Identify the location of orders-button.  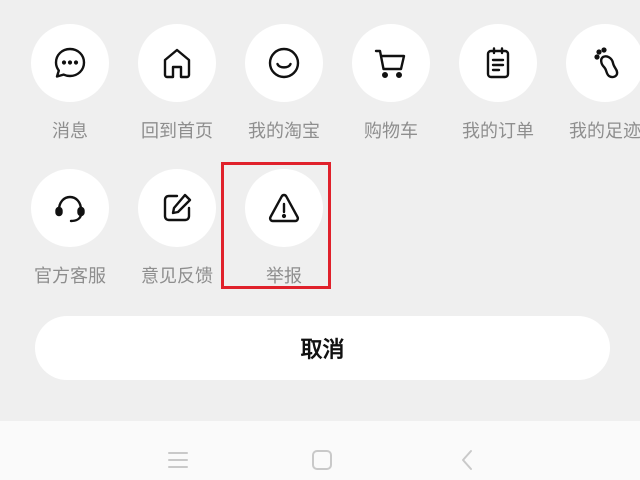
(498, 63).